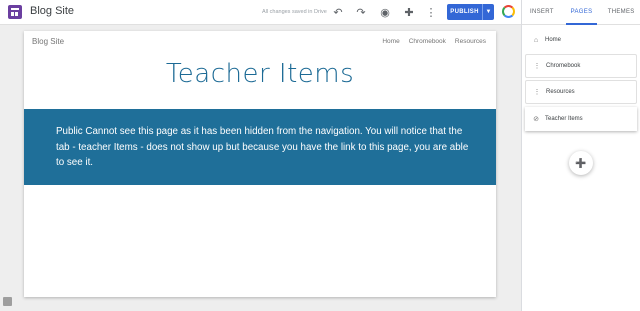 The image size is (640, 311). What do you see at coordinates (464, 12) in the screenshot?
I see `publish-button: PUBLISH` at bounding box center [464, 12].